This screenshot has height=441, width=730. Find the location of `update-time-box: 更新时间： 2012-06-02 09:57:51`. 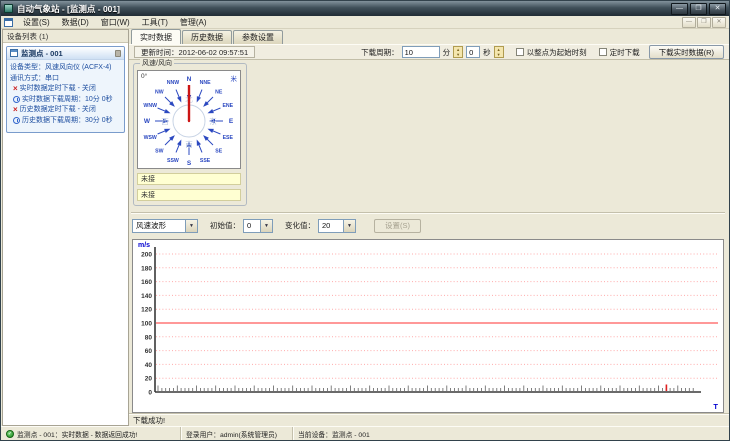

update-time-box: 更新时间： 2012-06-02 09:57:51 is located at coordinates (195, 52).